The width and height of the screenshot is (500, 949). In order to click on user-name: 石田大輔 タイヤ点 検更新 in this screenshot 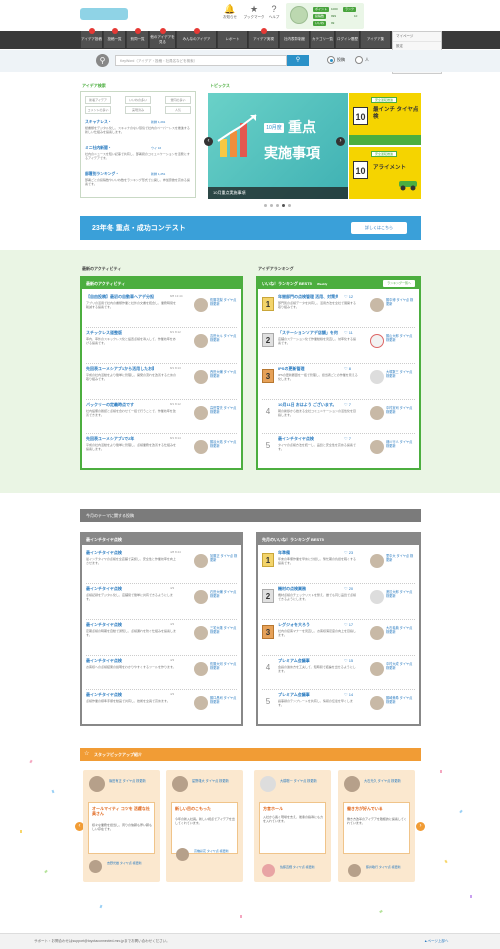, I will do `click(224, 594)`.